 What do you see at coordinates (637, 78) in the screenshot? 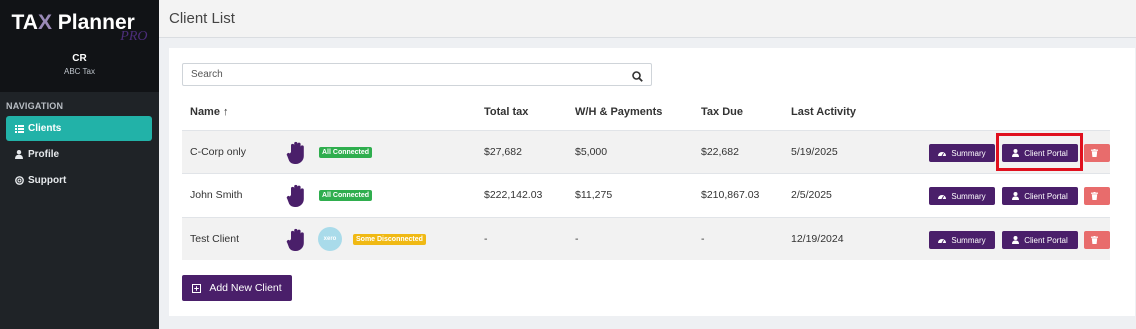
I see `search-icon` at bounding box center [637, 78].